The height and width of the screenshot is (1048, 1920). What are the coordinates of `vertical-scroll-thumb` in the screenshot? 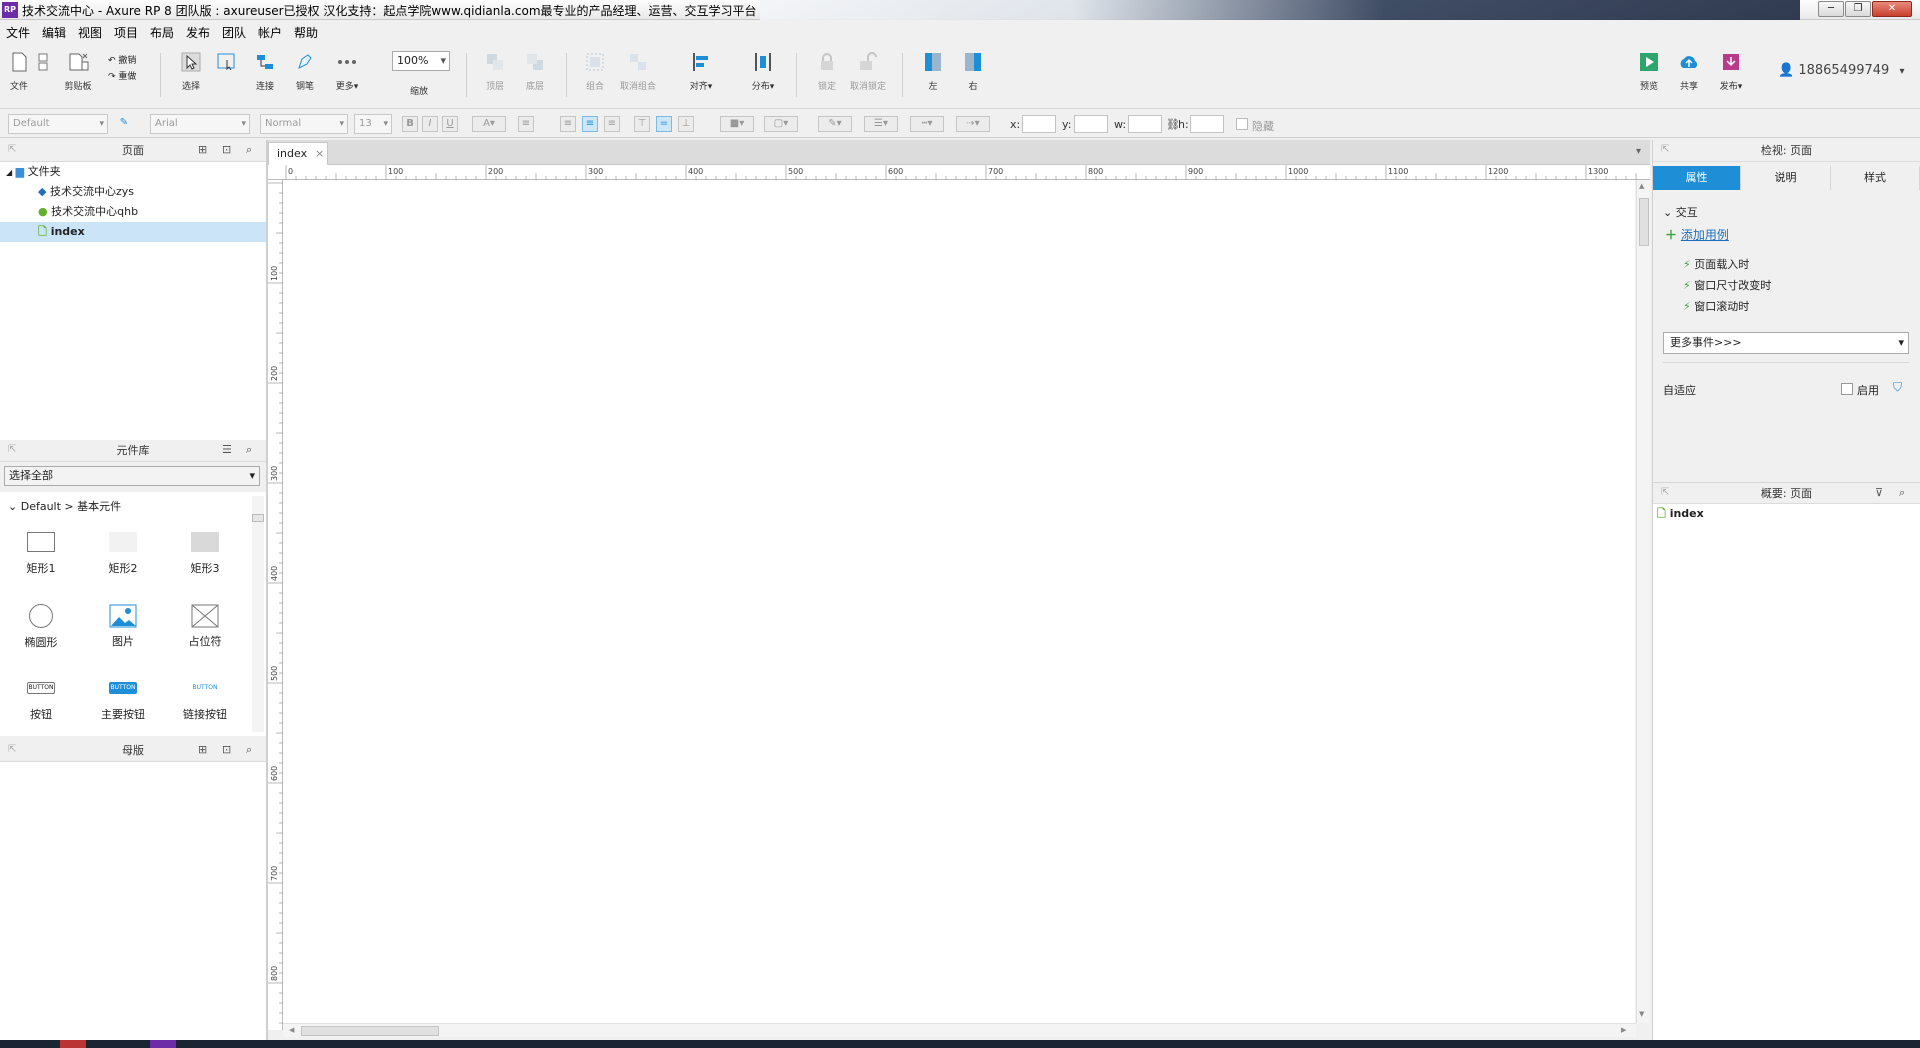 It's located at (1644, 222).